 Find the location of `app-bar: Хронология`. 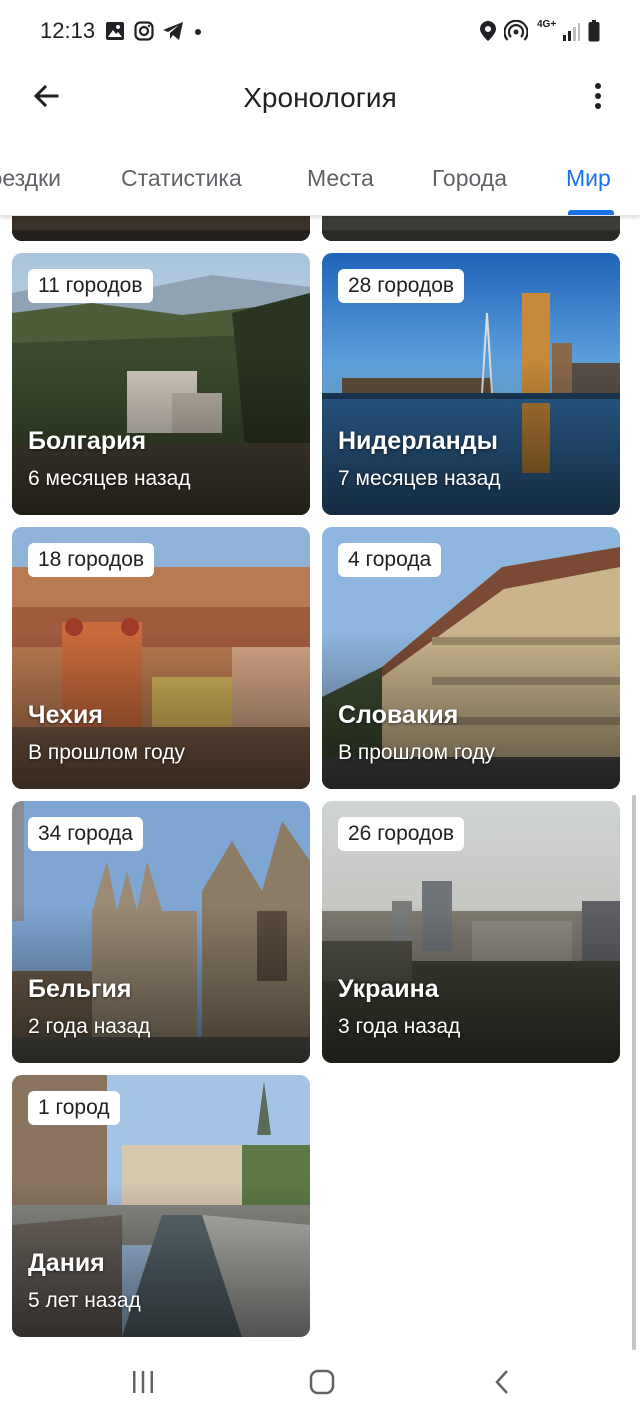

app-bar: Хронология is located at coordinates (320, 99).